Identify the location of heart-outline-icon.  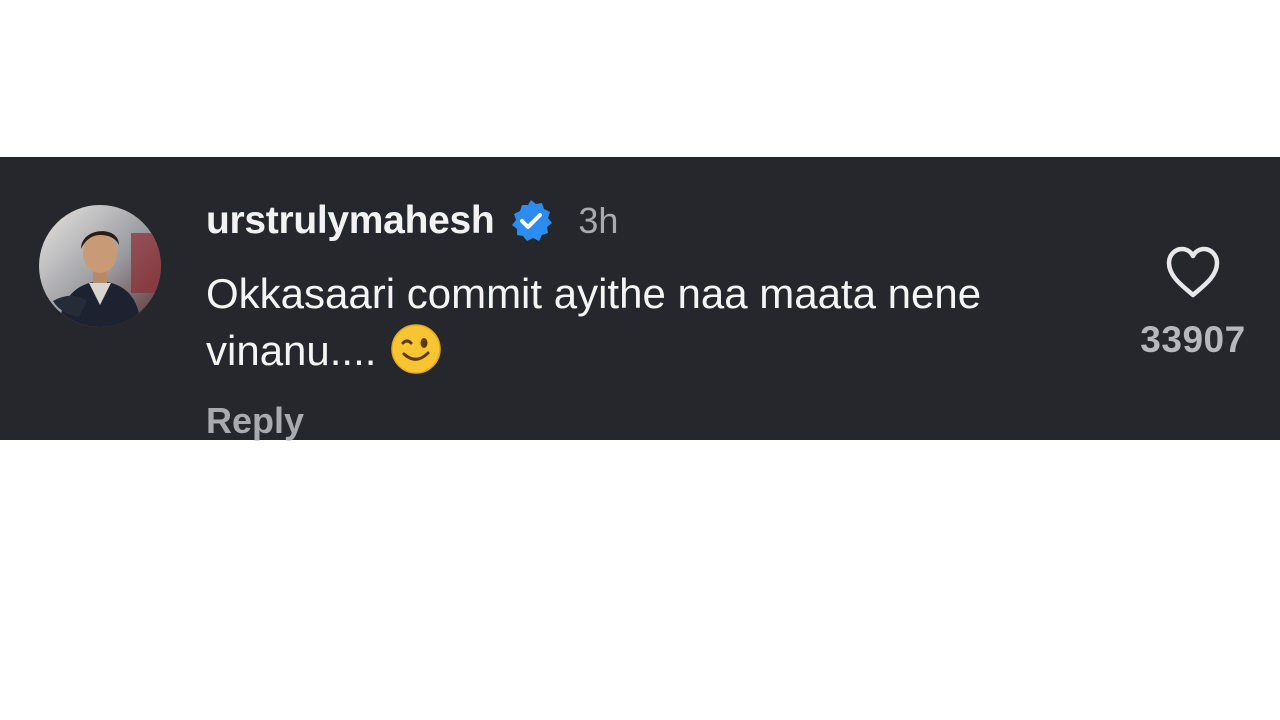
(1193, 272).